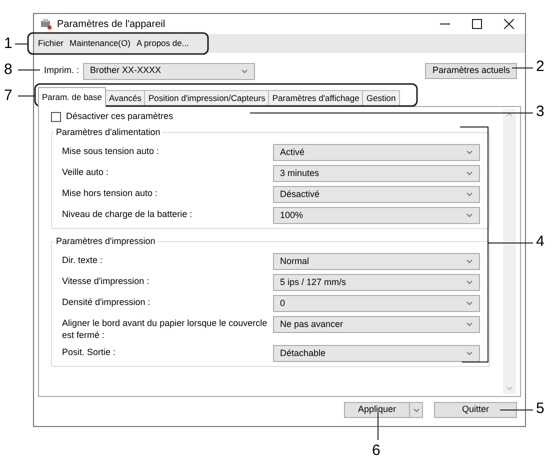  I want to click on callout-number: 2, so click(540, 67).